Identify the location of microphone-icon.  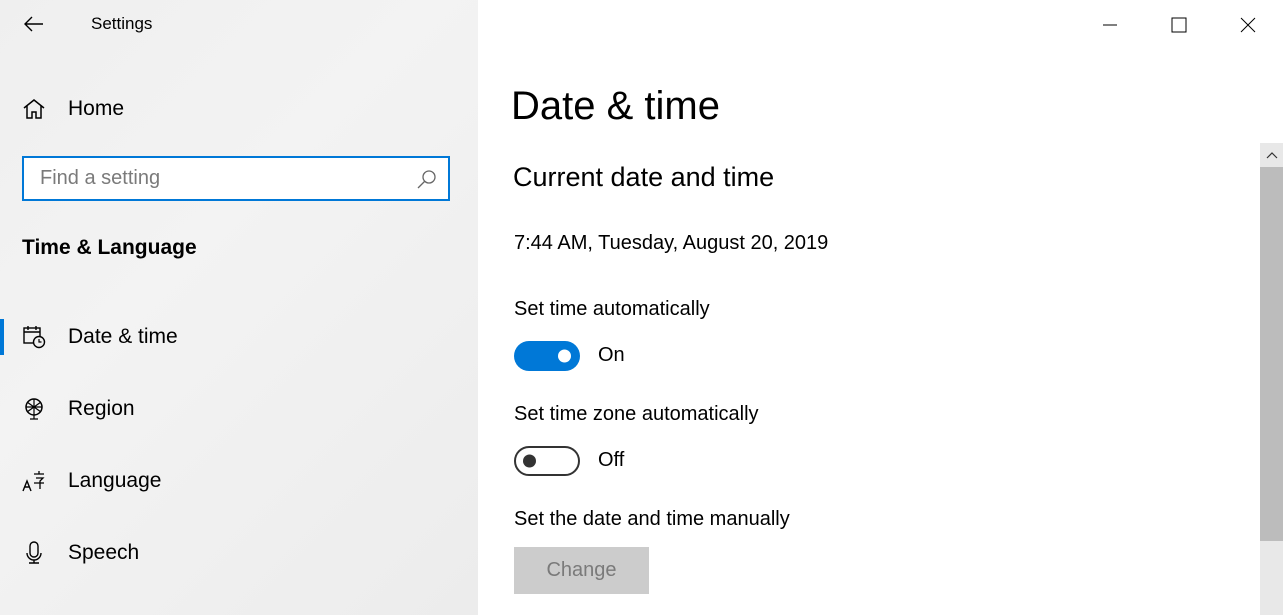
(34, 552).